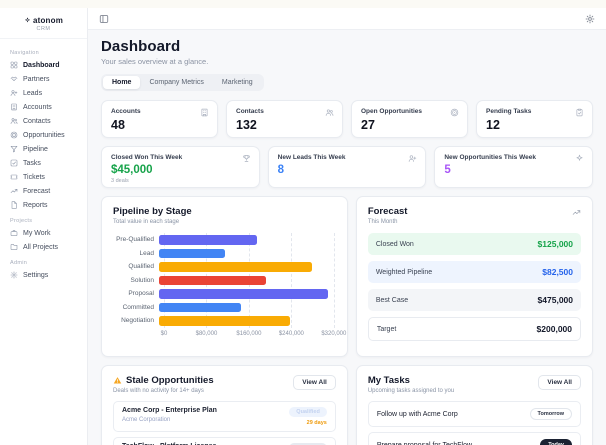 The height and width of the screenshot is (445, 606). I want to click on sidebar-item-opportunities: Opportunities, so click(43, 135).